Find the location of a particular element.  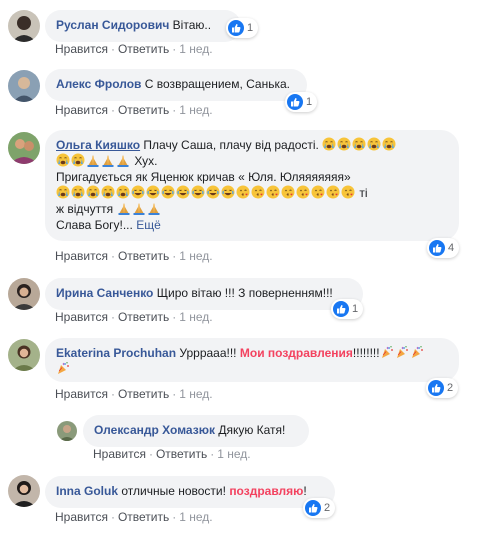

comment-author: Ekaterina Prochuhan is located at coordinates (116, 353).